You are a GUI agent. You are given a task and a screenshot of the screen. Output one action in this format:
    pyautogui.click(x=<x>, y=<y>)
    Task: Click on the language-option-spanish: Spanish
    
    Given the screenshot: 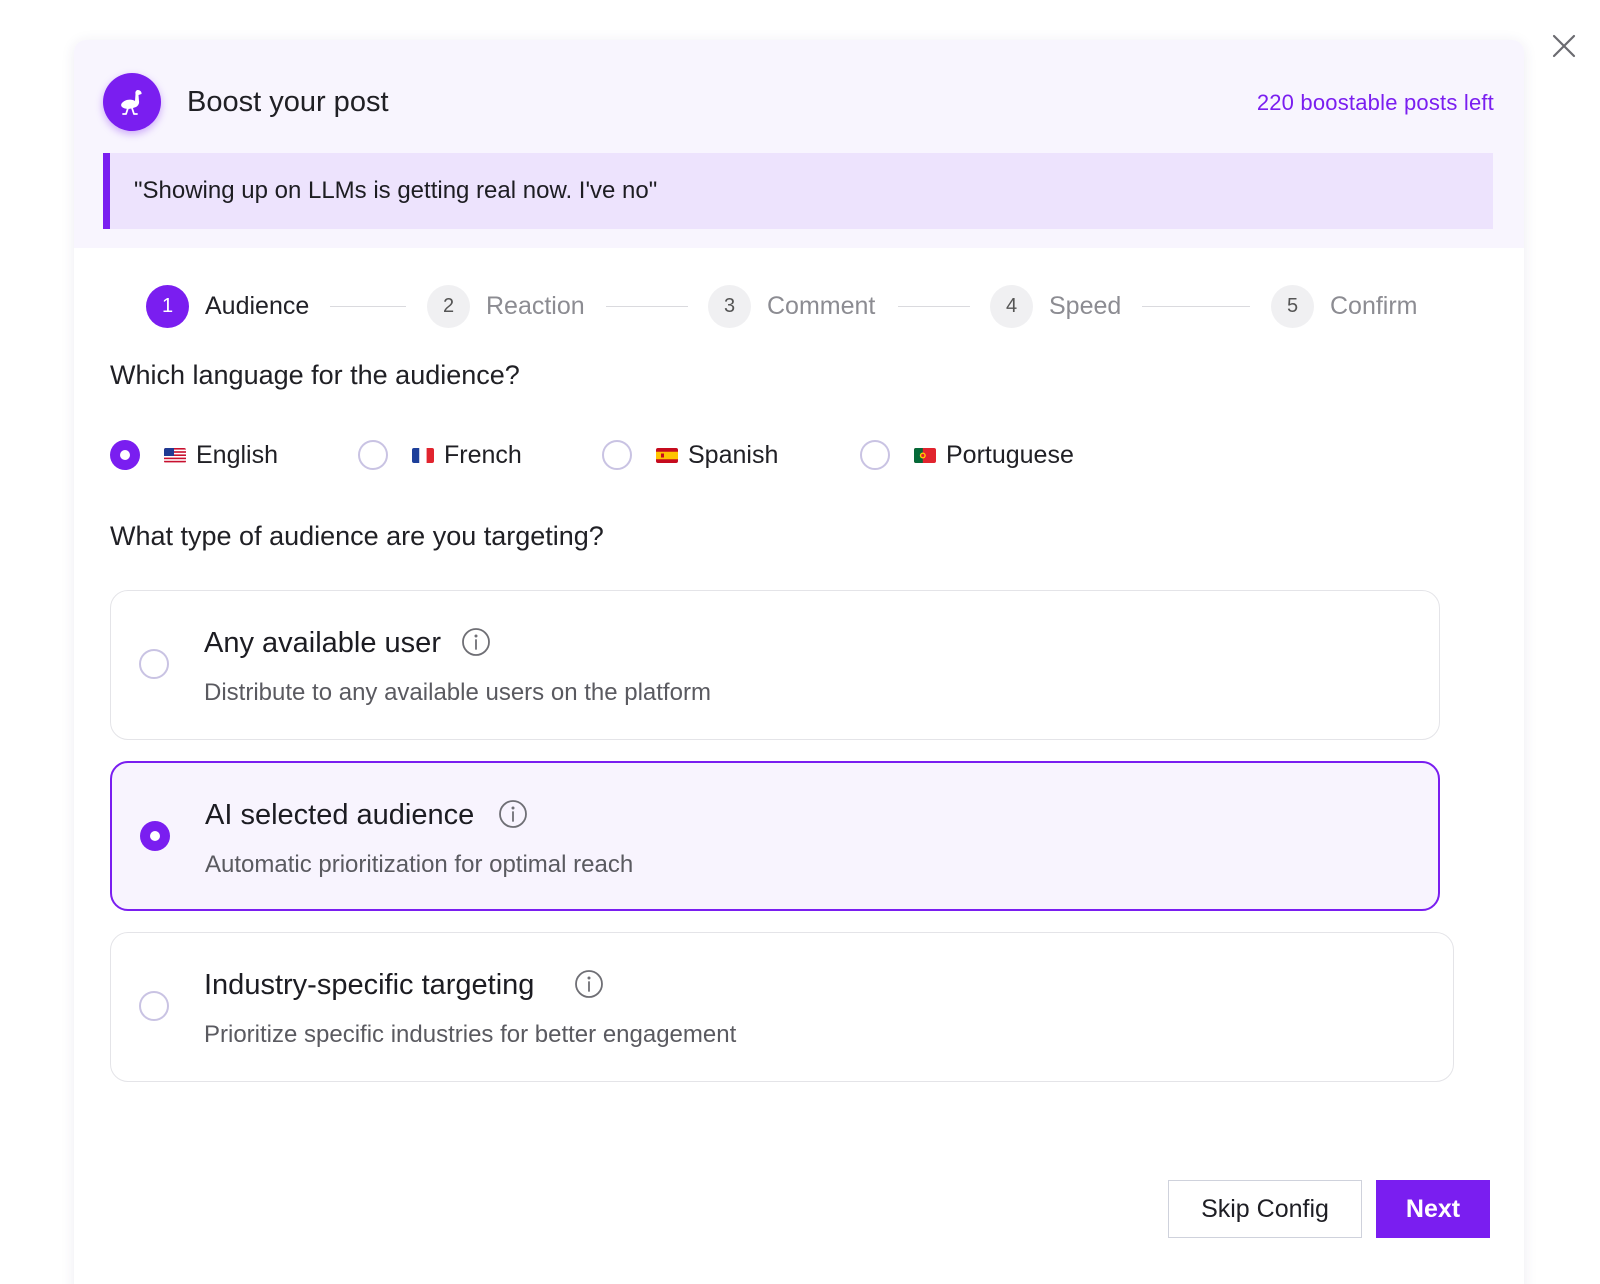 What is the action you would take?
    pyautogui.click(x=690, y=455)
    